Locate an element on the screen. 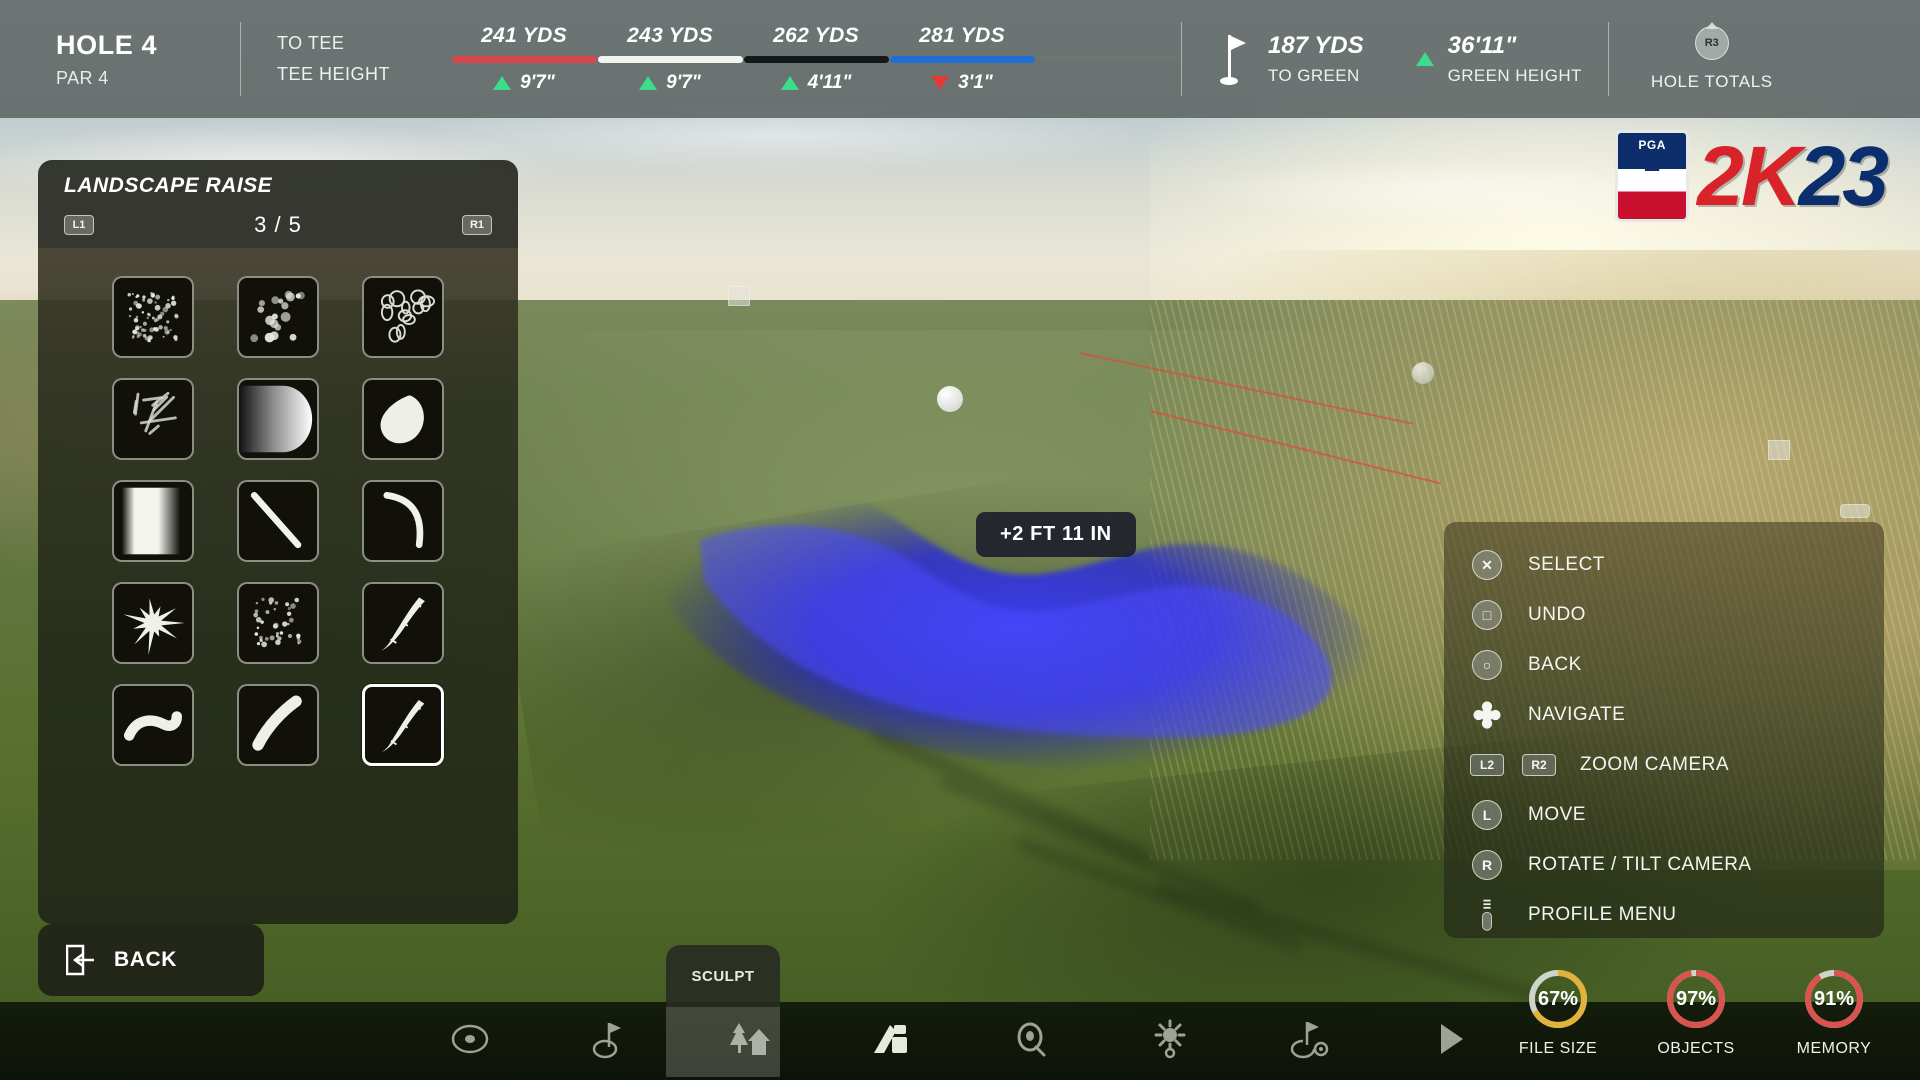  green-height-value: 36'11" is located at coordinates (1482, 45).